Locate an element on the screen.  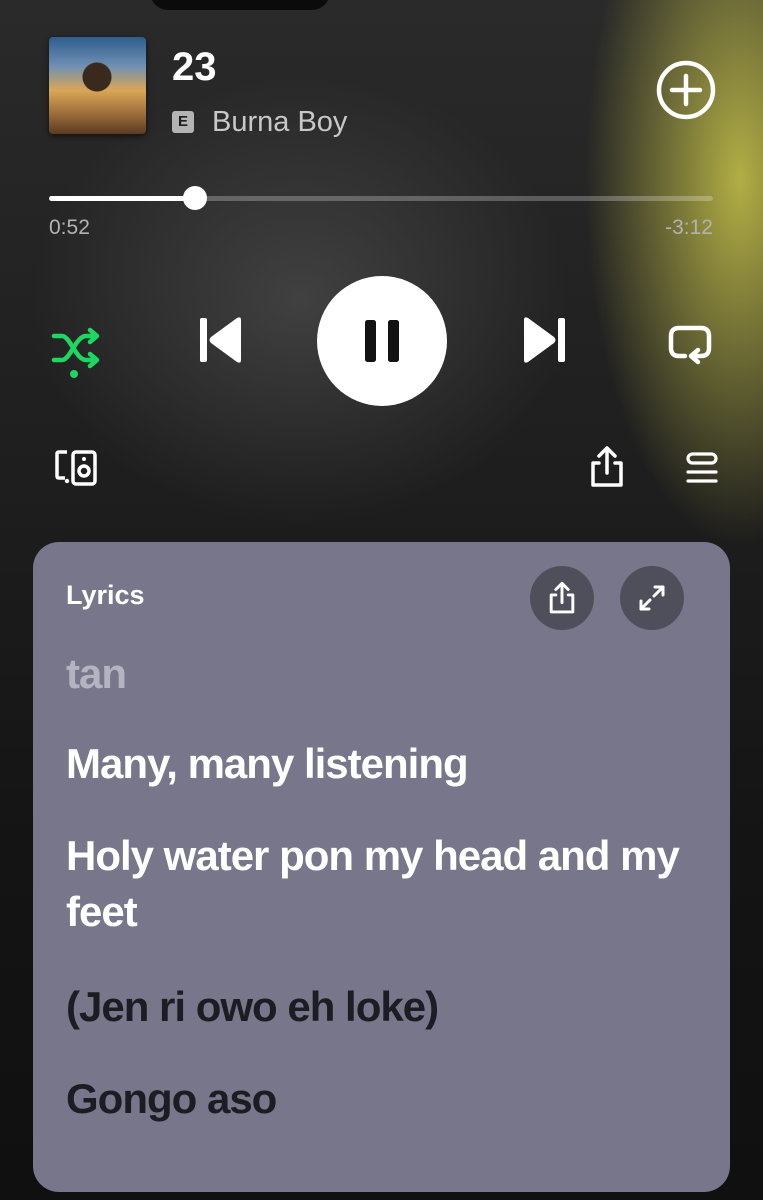
shuffle-icon is located at coordinates (75, 348).